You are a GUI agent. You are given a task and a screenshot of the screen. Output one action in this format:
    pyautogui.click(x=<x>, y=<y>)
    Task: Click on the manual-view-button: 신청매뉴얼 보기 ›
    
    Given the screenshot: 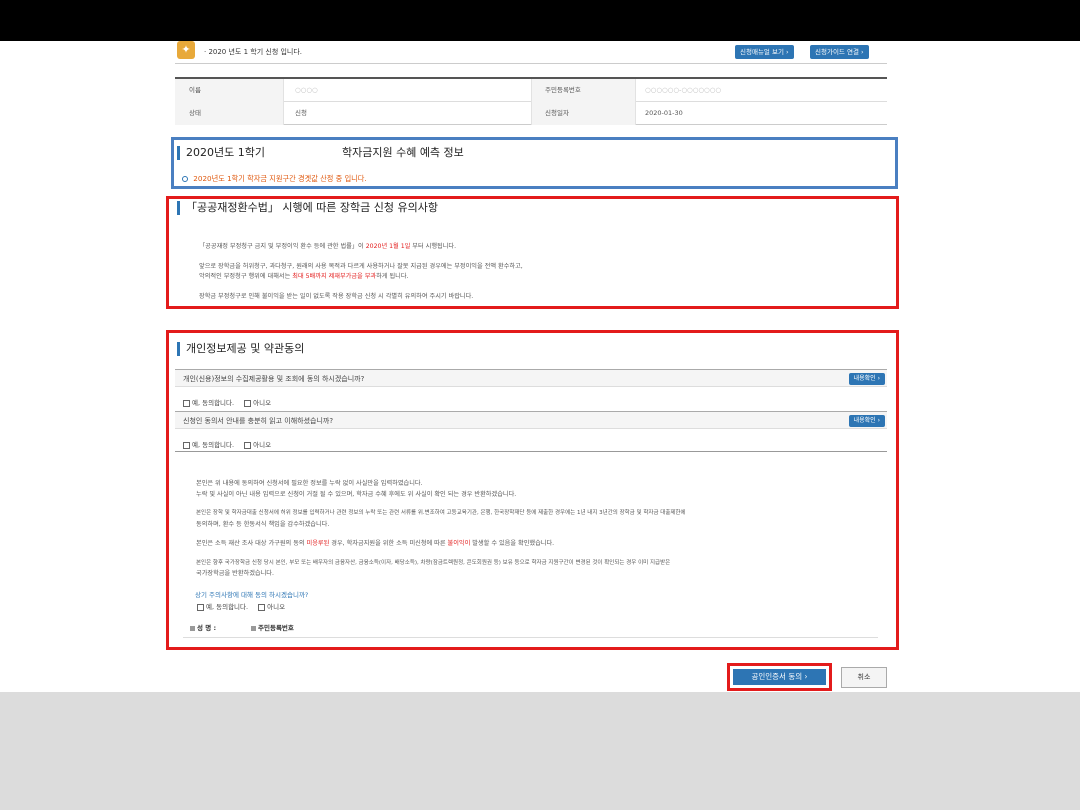 What is the action you would take?
    pyautogui.click(x=764, y=52)
    